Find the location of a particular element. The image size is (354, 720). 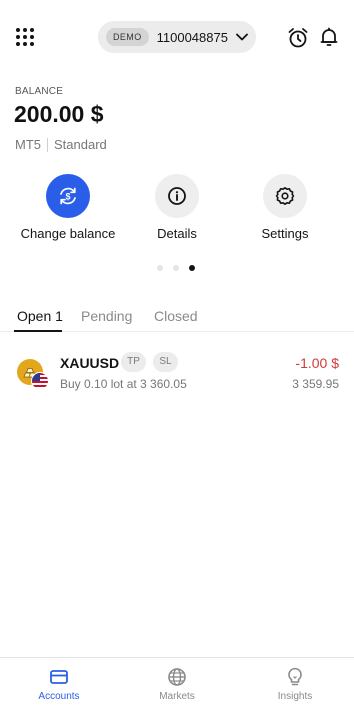

settings-circle is located at coordinates (285, 196).